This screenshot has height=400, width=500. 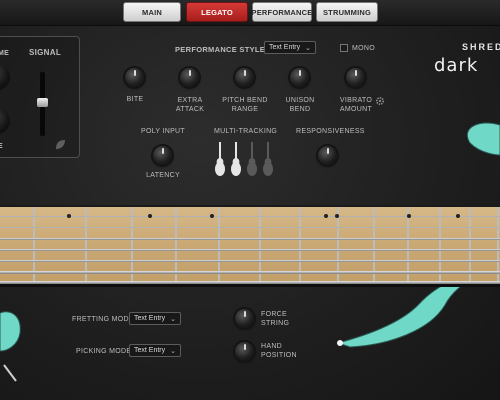 I want to click on tab-strumming: STRUMMING, so click(x=347, y=12).